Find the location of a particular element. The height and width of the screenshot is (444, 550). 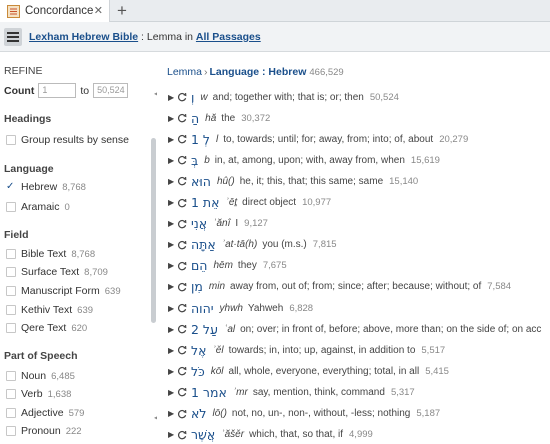

new-tab-button: + is located at coordinates (122, 11).